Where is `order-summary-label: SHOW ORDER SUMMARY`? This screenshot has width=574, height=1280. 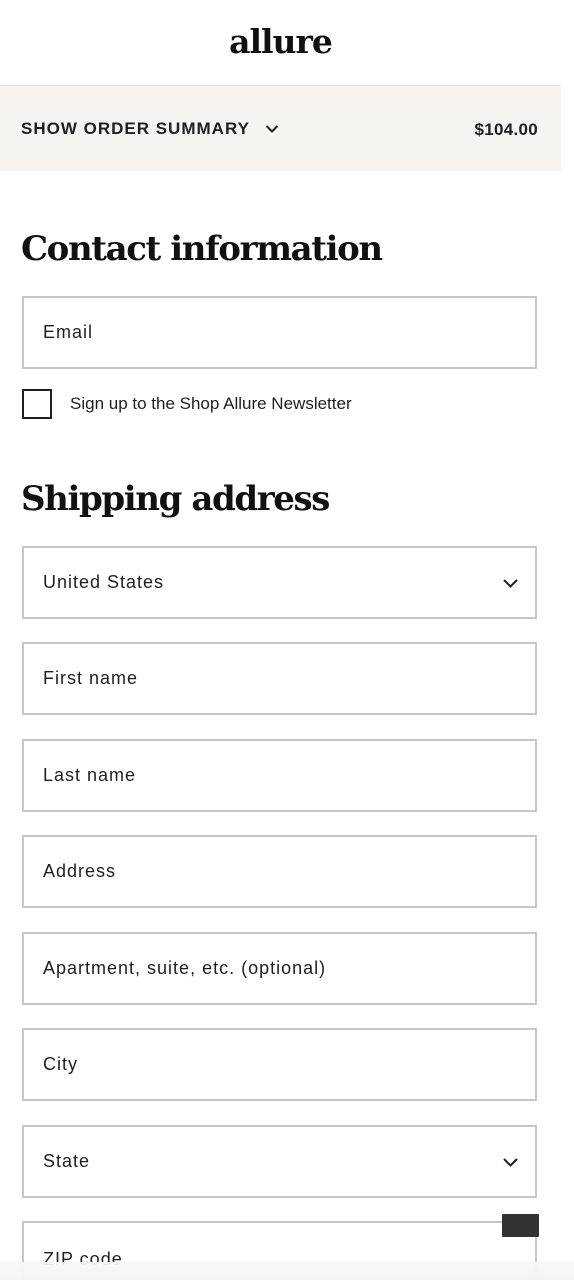 order-summary-label: SHOW ORDER SUMMARY is located at coordinates (135, 128).